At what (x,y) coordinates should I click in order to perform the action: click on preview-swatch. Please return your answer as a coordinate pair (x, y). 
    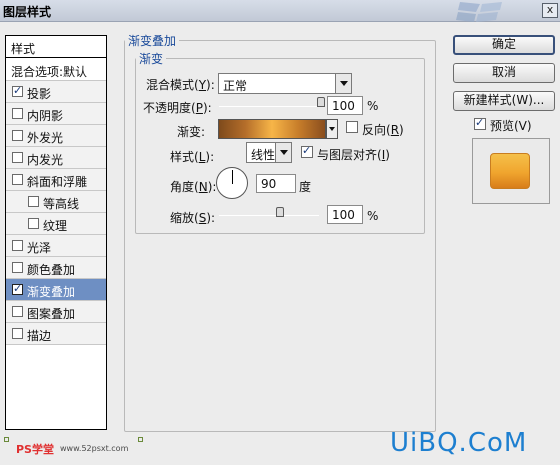
    Looking at the image, I should click on (510, 171).